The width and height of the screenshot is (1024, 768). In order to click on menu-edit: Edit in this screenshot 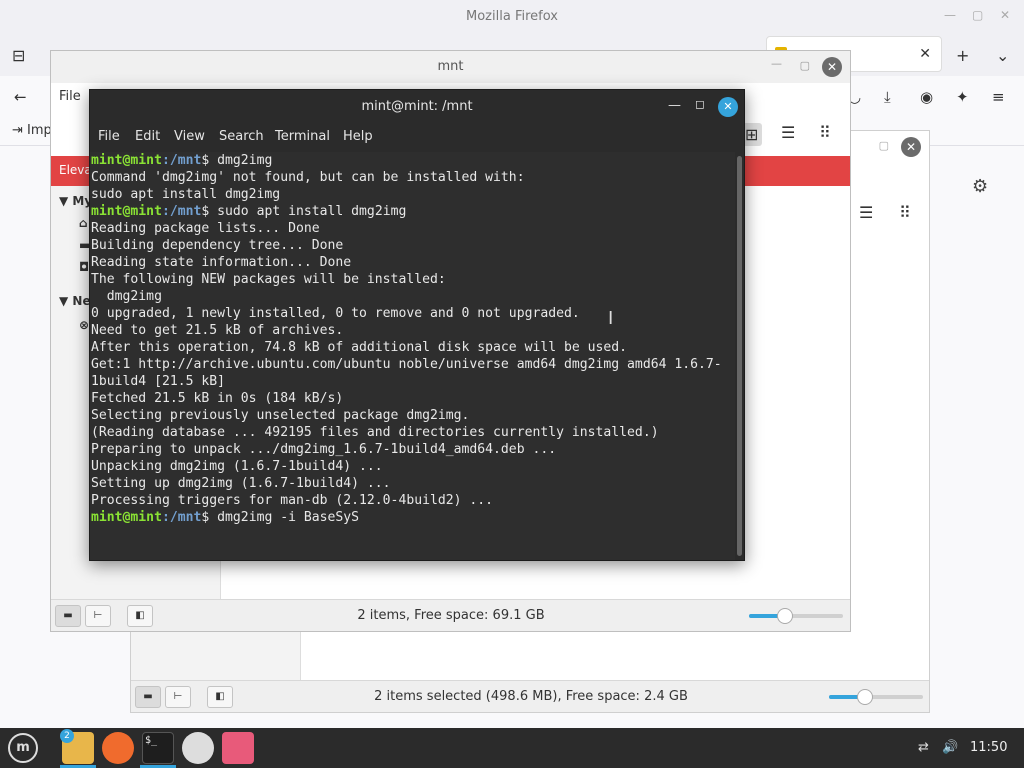, I will do `click(147, 136)`.